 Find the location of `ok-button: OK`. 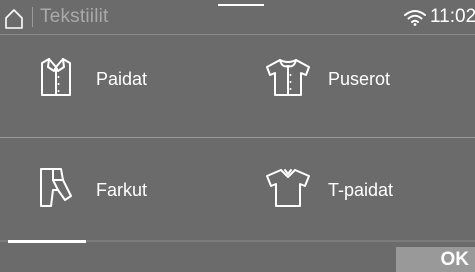

ok-button: OK is located at coordinates (435, 259).